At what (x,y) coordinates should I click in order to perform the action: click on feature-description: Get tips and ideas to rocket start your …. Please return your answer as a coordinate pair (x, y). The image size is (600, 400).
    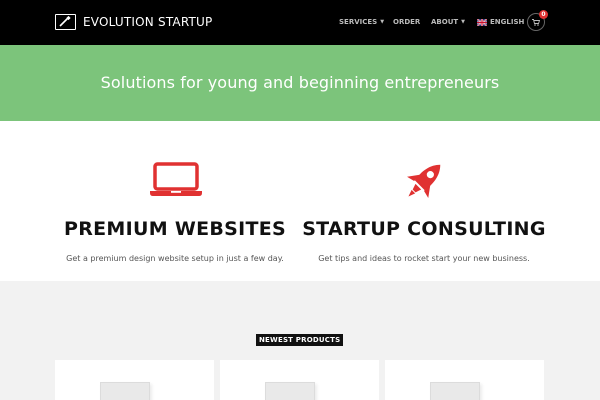
    Looking at the image, I should click on (424, 258).